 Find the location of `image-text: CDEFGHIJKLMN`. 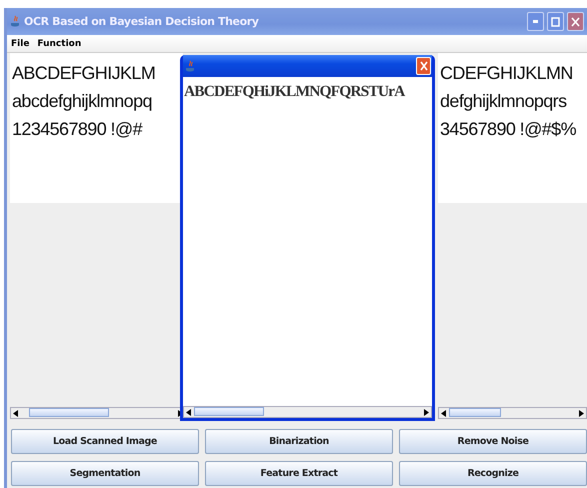

image-text: CDEFGHIJKLMN is located at coordinates (506, 73).